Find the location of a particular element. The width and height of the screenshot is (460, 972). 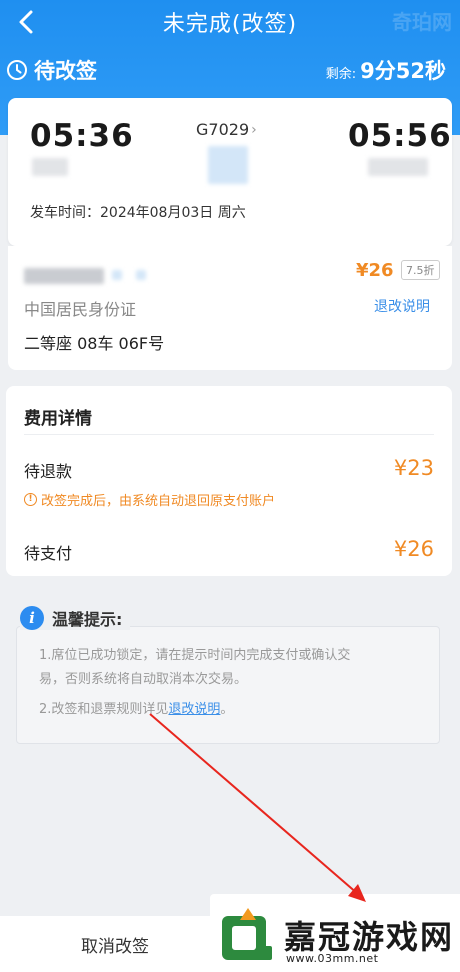

depart-date: 发车时间：2024年08月03日 周六 is located at coordinates (138, 213).